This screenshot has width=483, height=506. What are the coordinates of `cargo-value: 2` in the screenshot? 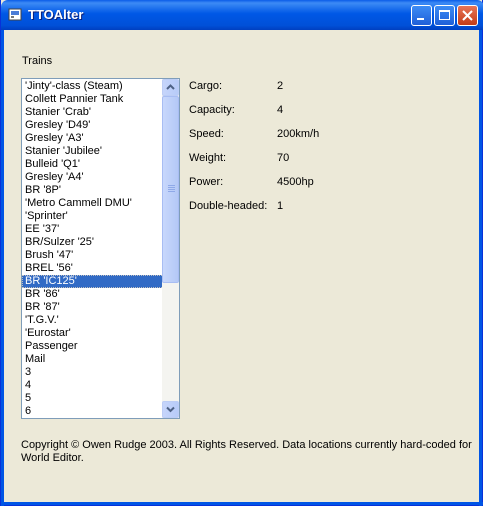 It's located at (280, 86).